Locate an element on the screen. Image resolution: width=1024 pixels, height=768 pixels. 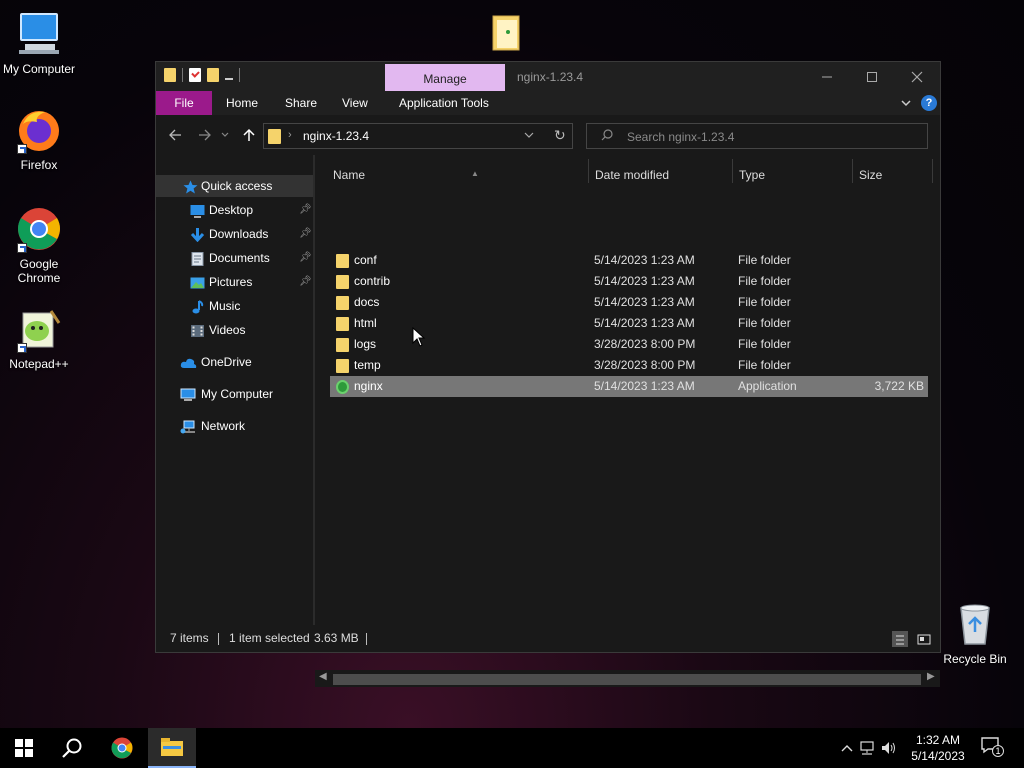
chevron-down-icon is located at coordinates (906, 102).